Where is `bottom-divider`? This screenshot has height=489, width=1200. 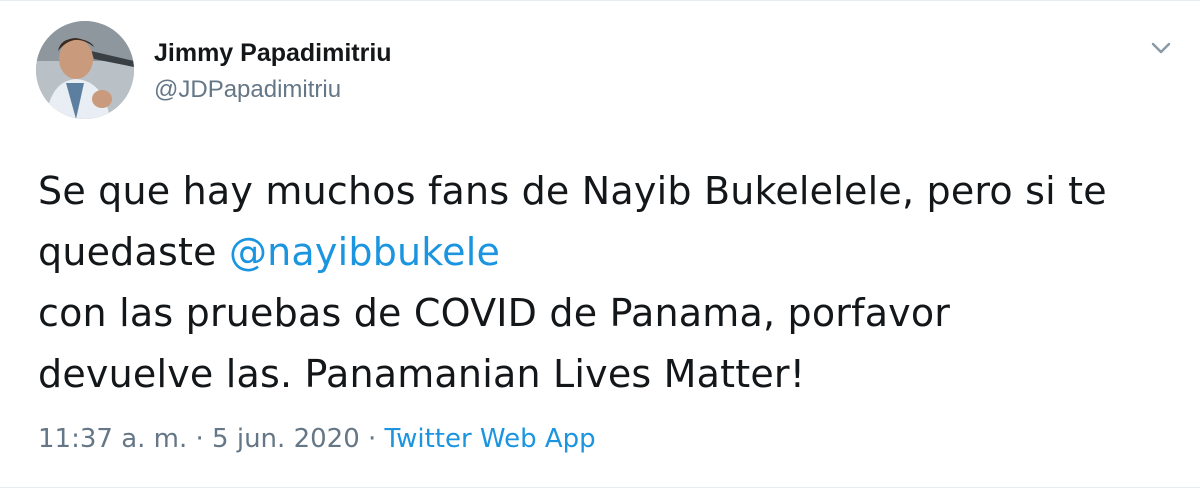 bottom-divider is located at coordinates (600, 487).